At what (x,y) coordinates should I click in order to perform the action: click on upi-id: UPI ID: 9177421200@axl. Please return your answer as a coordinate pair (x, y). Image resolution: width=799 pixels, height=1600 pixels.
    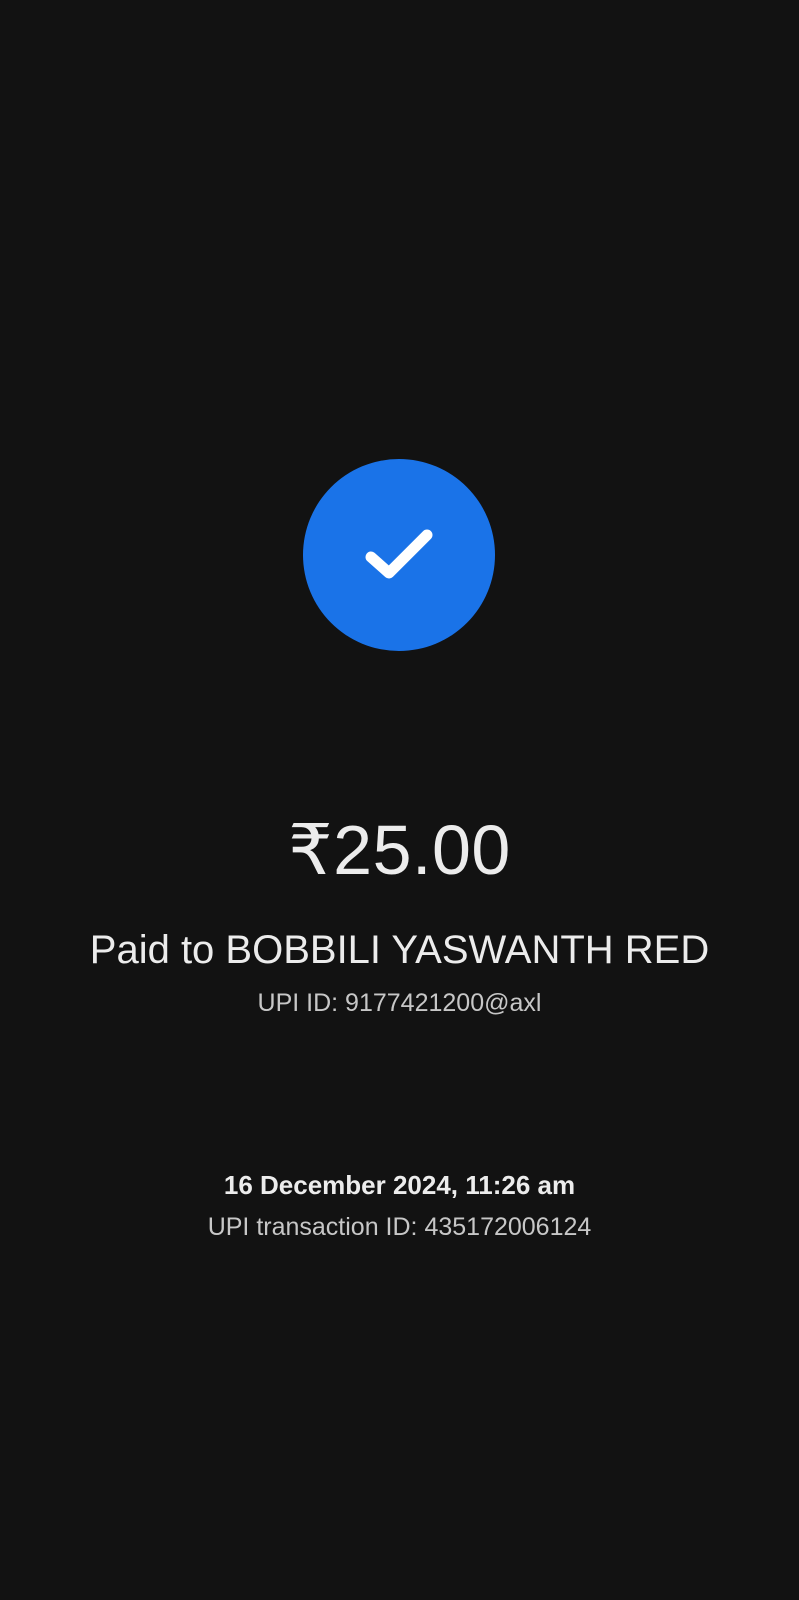
    Looking at the image, I should click on (399, 1003).